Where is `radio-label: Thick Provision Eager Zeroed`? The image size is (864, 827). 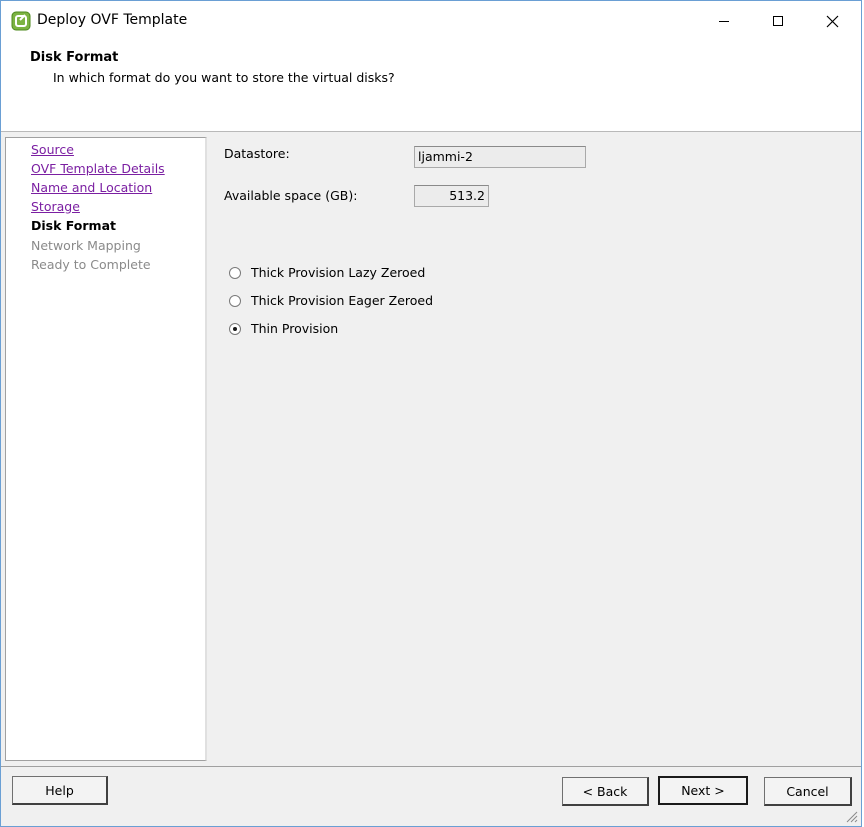
radio-label: Thick Provision Eager Zeroed is located at coordinates (342, 300).